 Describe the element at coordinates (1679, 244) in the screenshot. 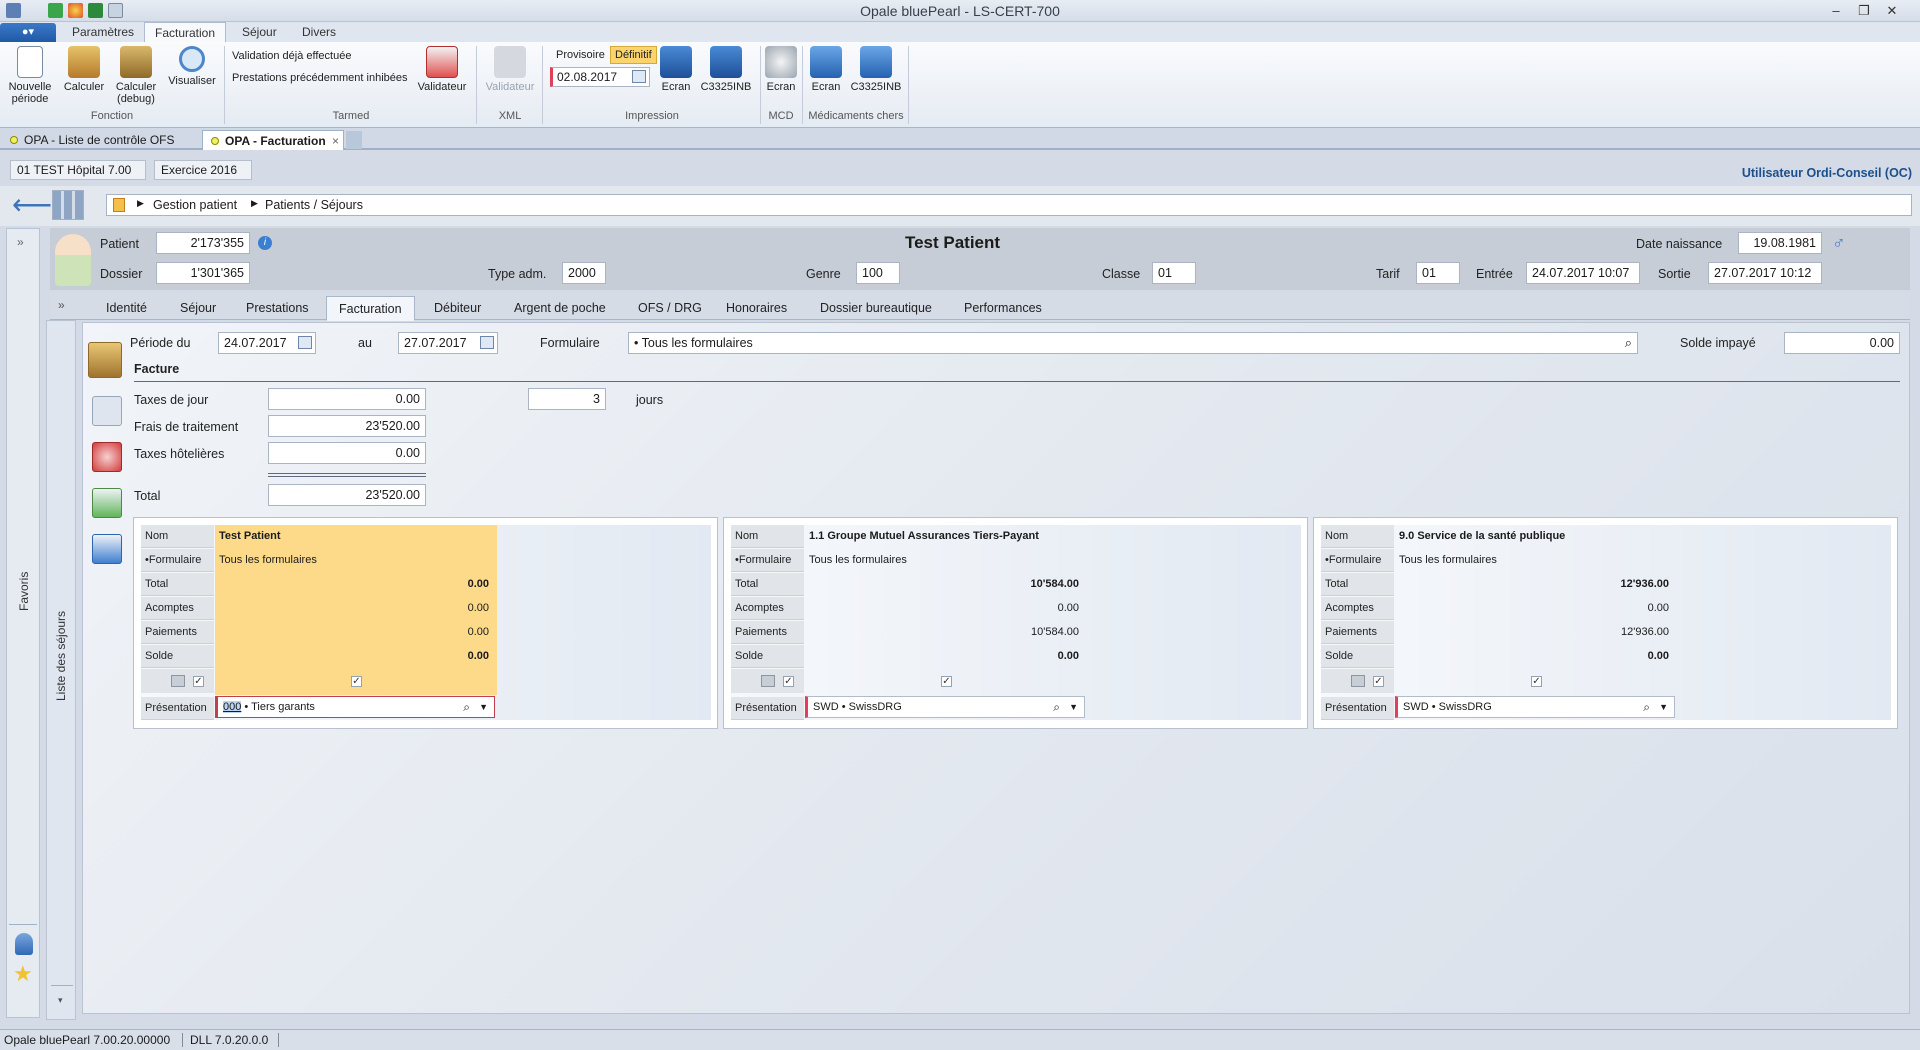

I see `naissance-label: Date naissance` at that location.